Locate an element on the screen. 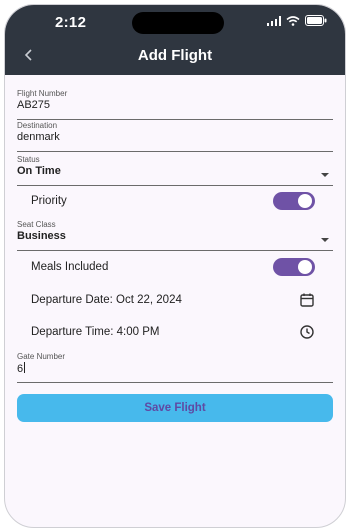 The image size is (350, 530). status-time: 2:12 is located at coordinates (71, 22).